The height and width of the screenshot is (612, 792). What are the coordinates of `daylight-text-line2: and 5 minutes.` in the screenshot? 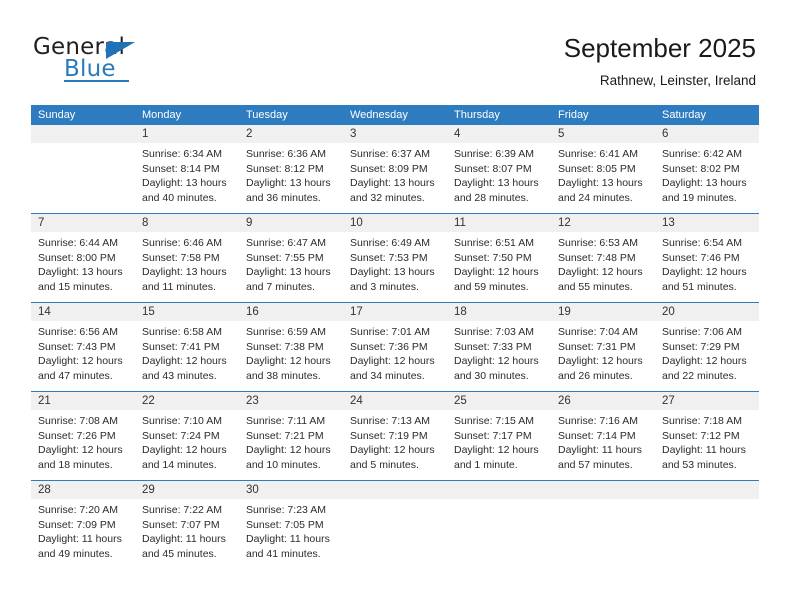 It's located at (384, 464).